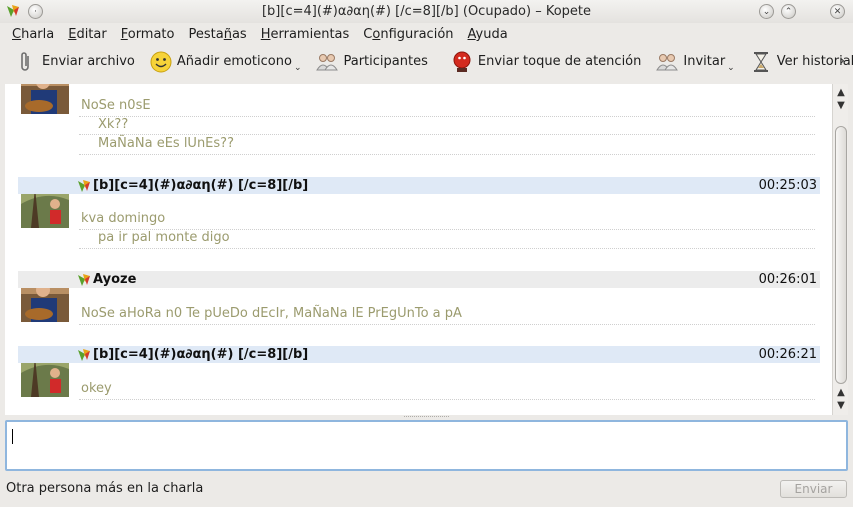 The height and width of the screenshot is (507, 853). Describe the element at coordinates (151, 34) in the screenshot. I see `menu-formato-label: ormato` at that location.